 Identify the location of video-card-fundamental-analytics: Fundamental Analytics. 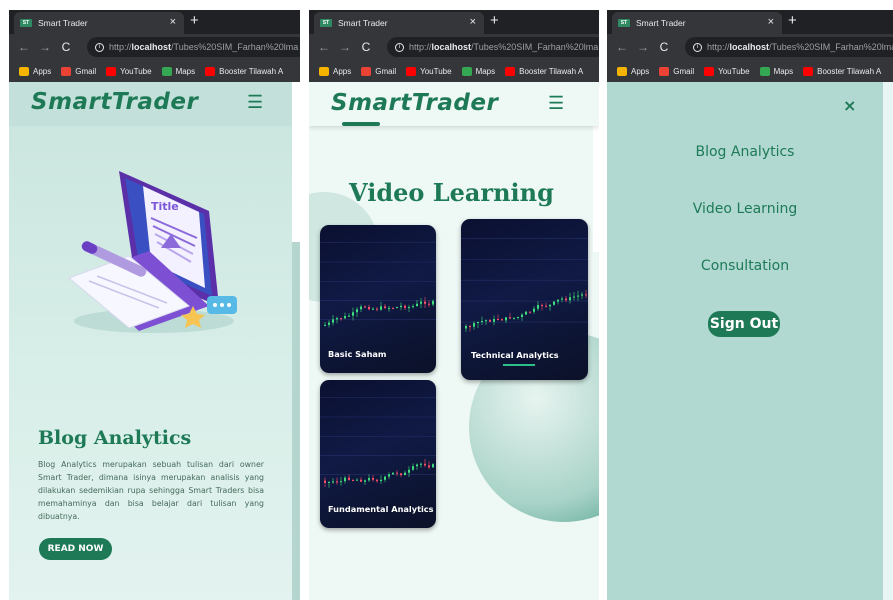
(378, 454).